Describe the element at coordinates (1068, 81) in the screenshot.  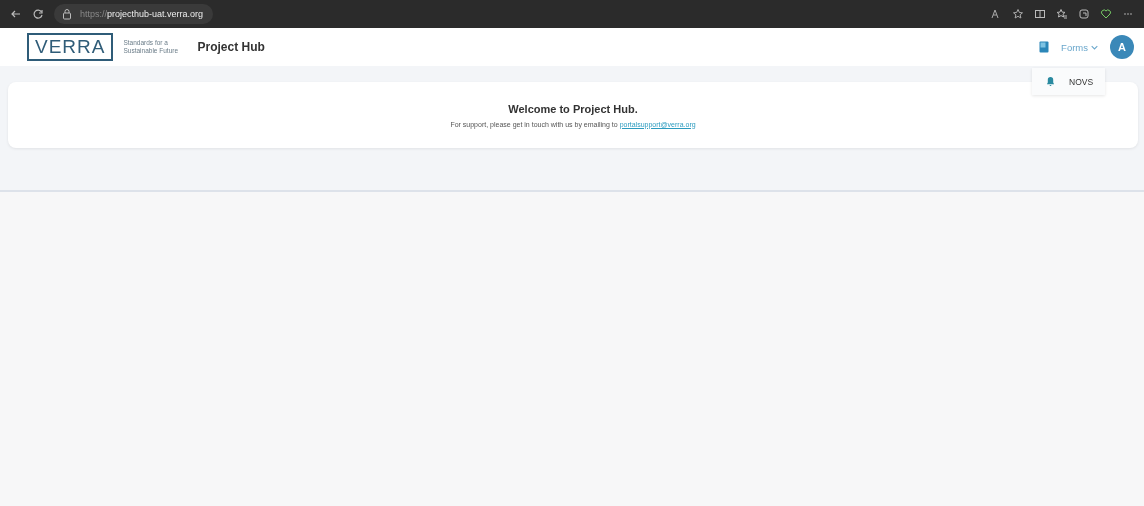
I see `menu-item: NOVS` at that location.